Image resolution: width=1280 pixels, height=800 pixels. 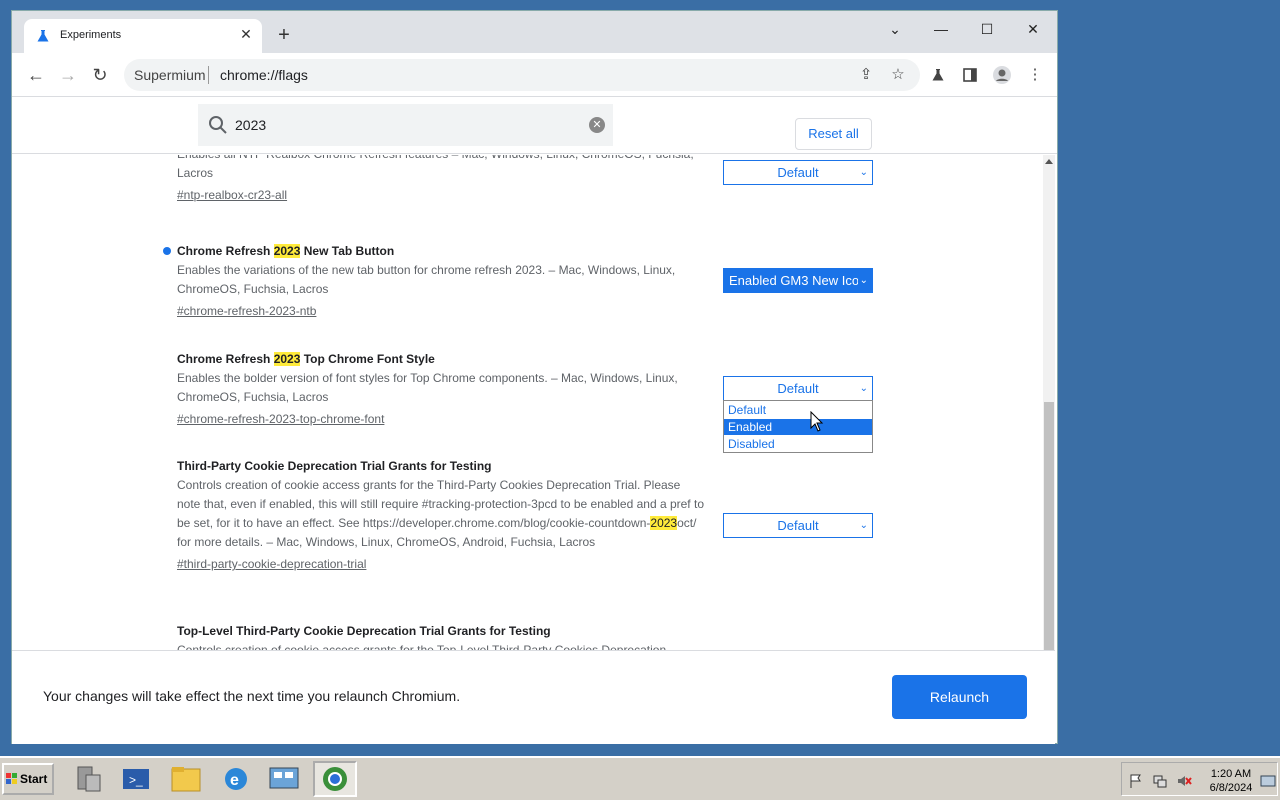 I want to click on share-icon: ⇪, so click(x=866, y=75).